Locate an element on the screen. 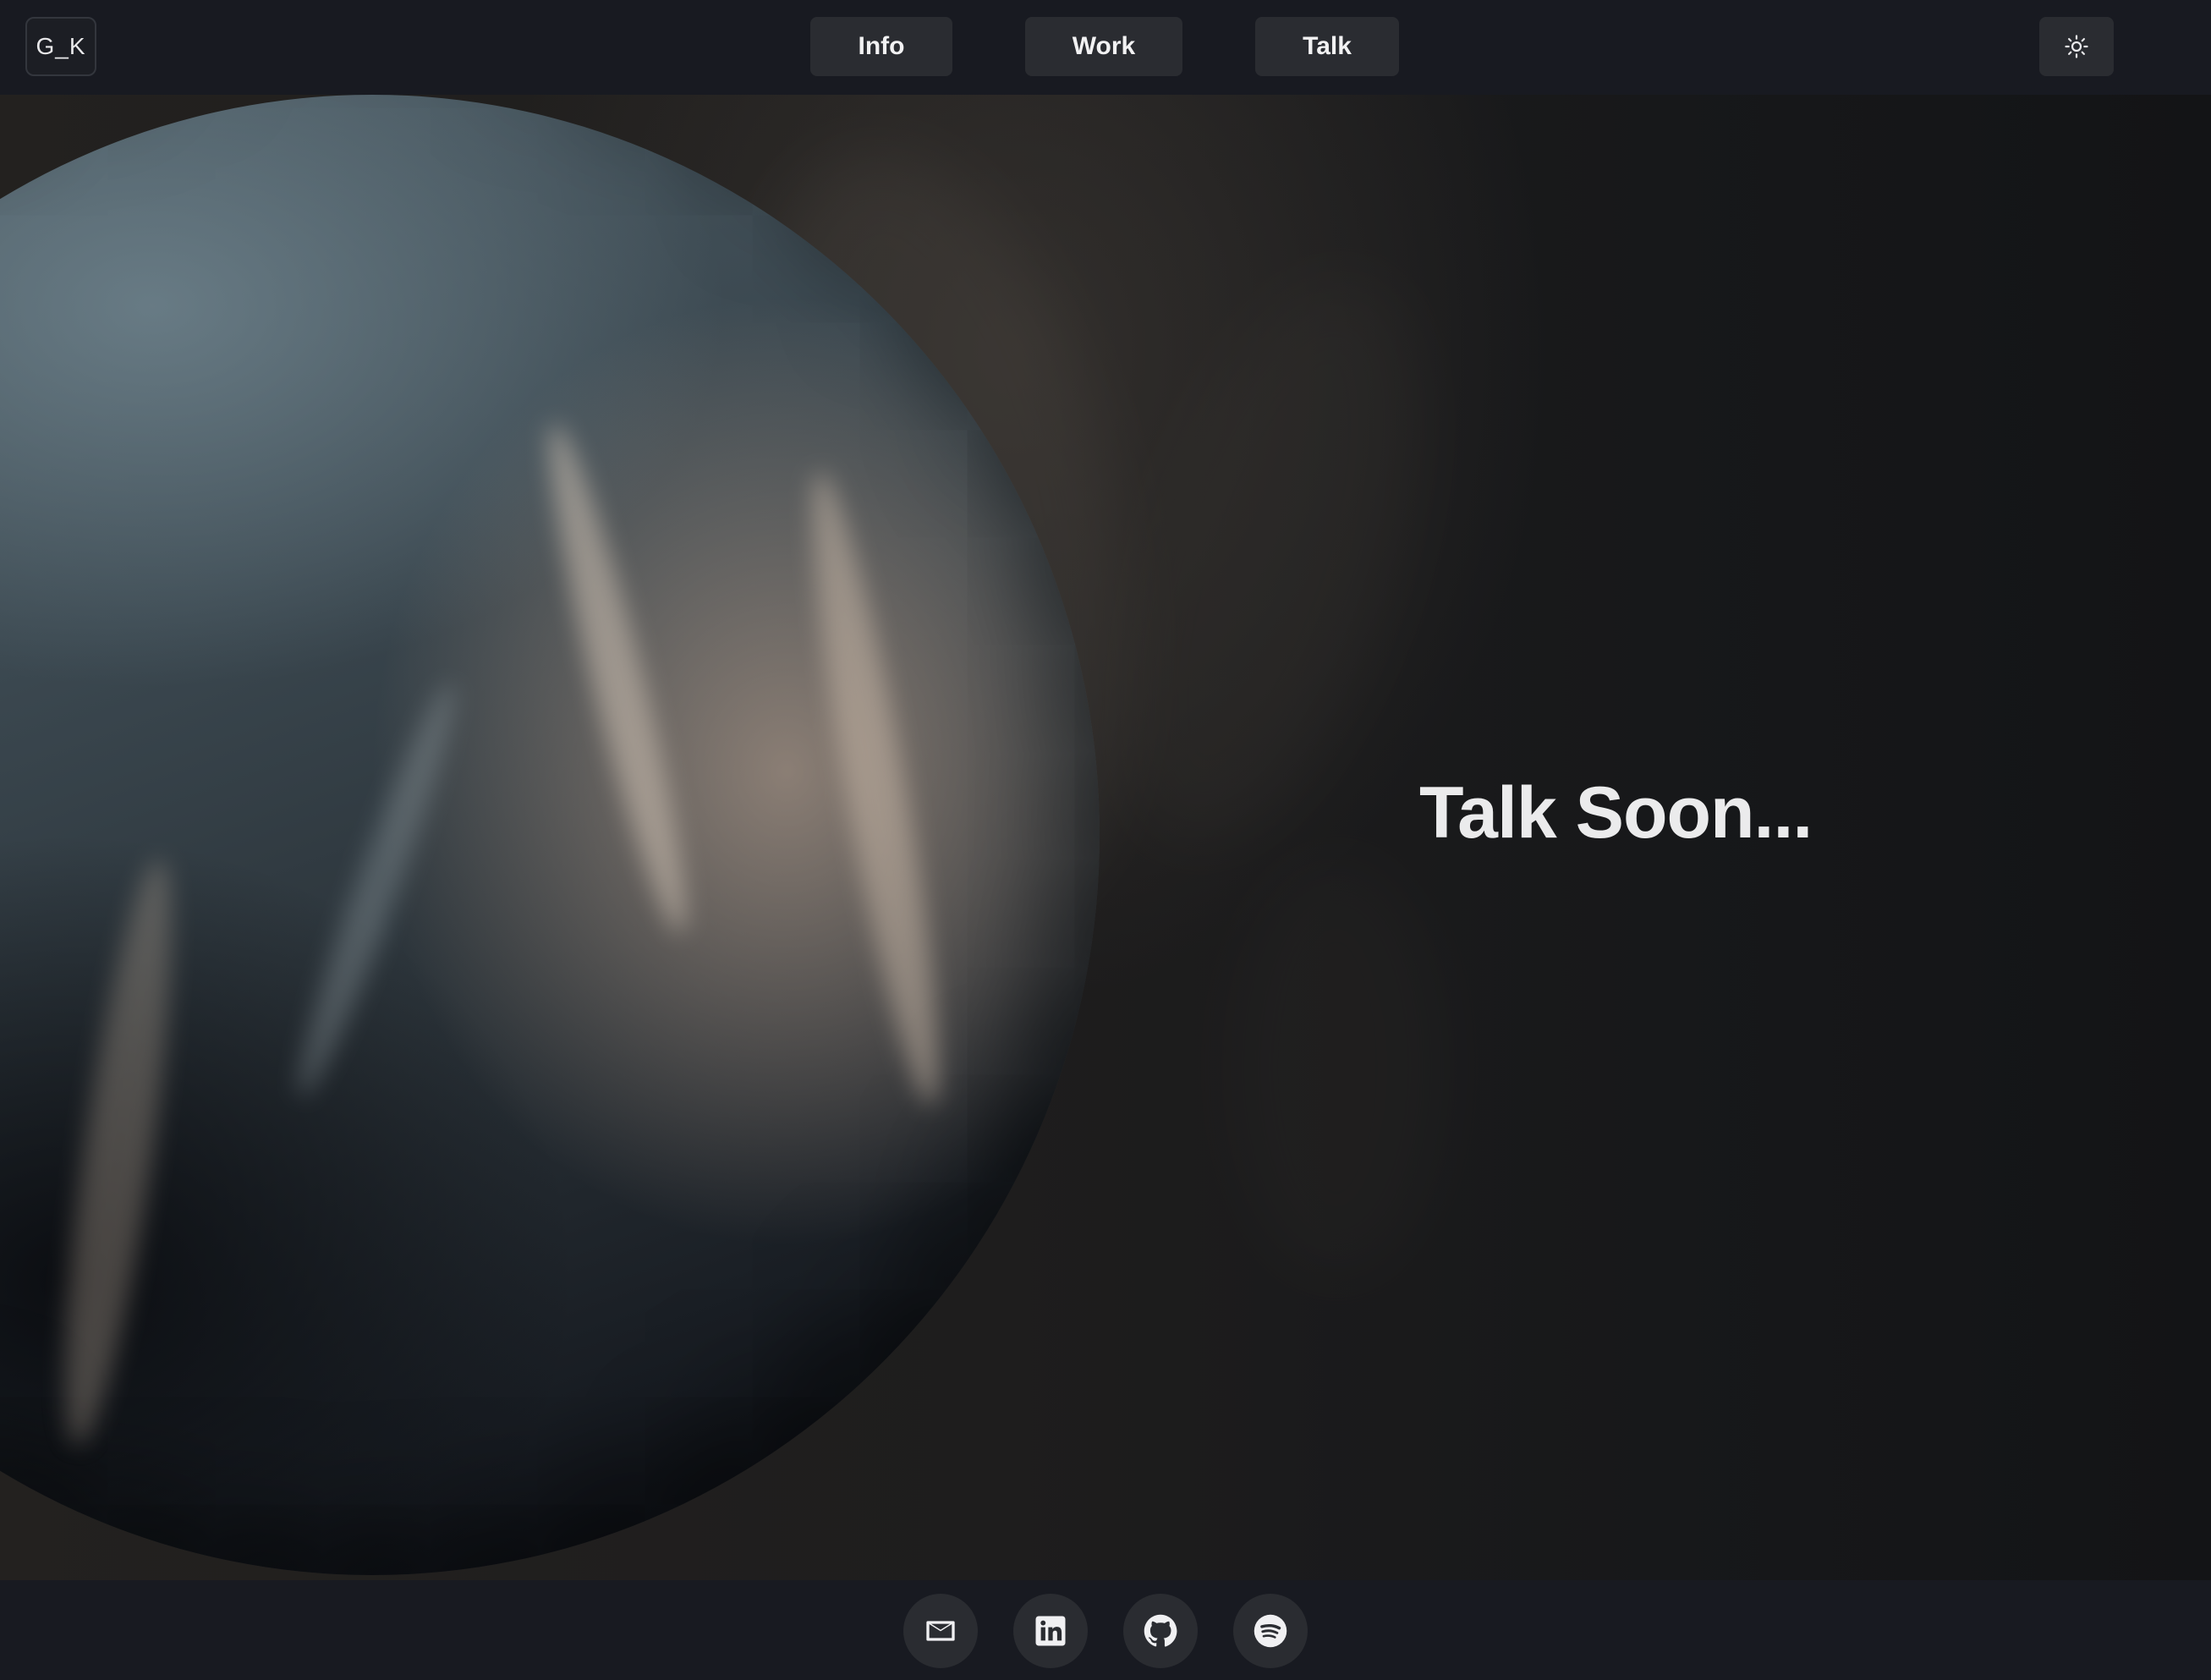 This screenshot has width=2211, height=1680. footer is located at coordinates (1105, 1630).